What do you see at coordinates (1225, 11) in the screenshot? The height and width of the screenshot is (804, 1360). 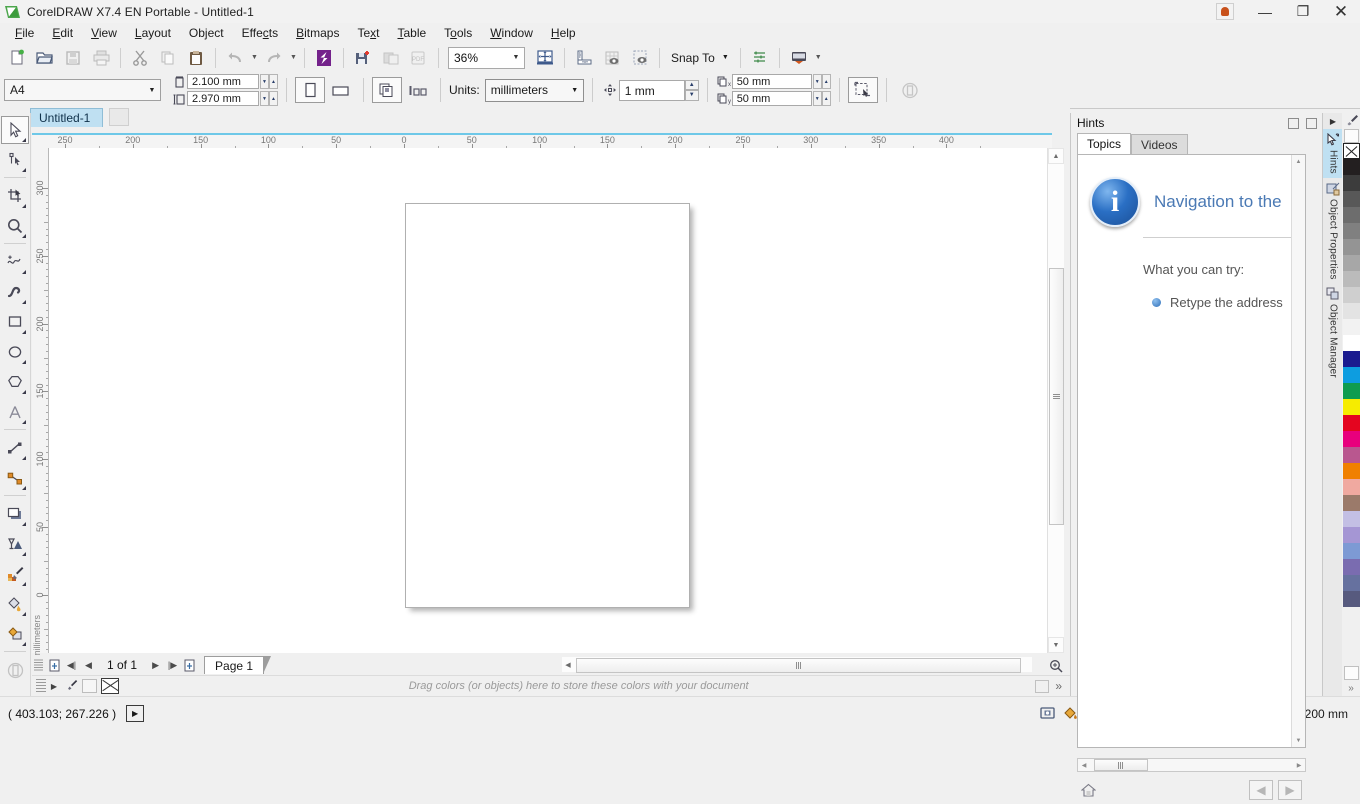 I see `user-account-icon` at bounding box center [1225, 11].